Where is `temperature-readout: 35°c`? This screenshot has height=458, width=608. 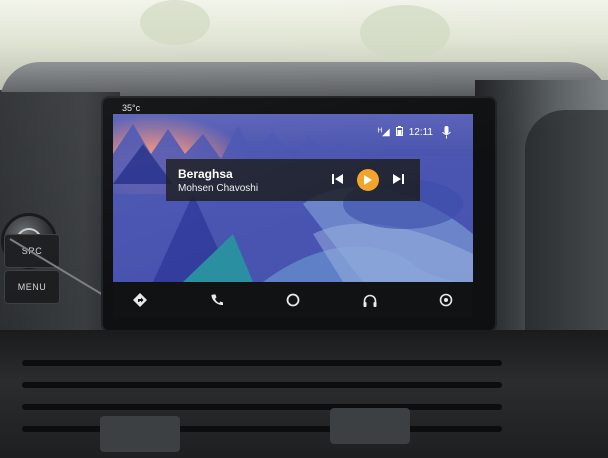 temperature-readout: 35°c is located at coordinates (131, 108).